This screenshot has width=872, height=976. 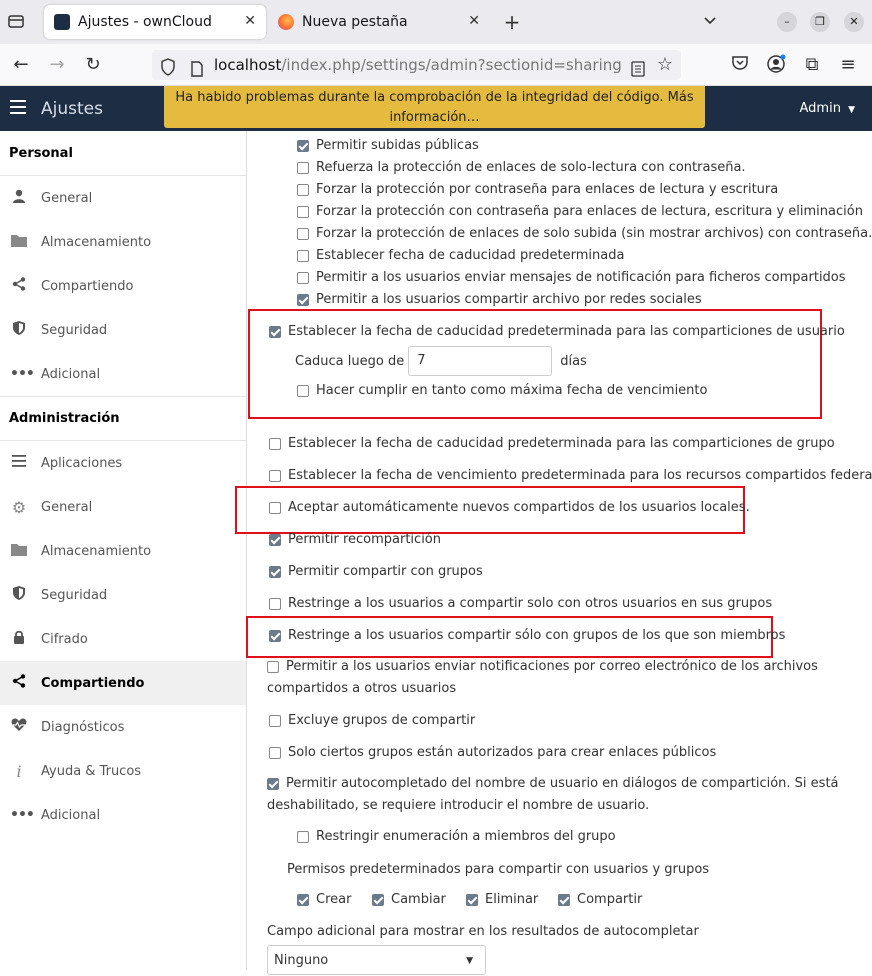 What do you see at coordinates (21, 65) in the screenshot?
I see `back-icon: ←` at bounding box center [21, 65].